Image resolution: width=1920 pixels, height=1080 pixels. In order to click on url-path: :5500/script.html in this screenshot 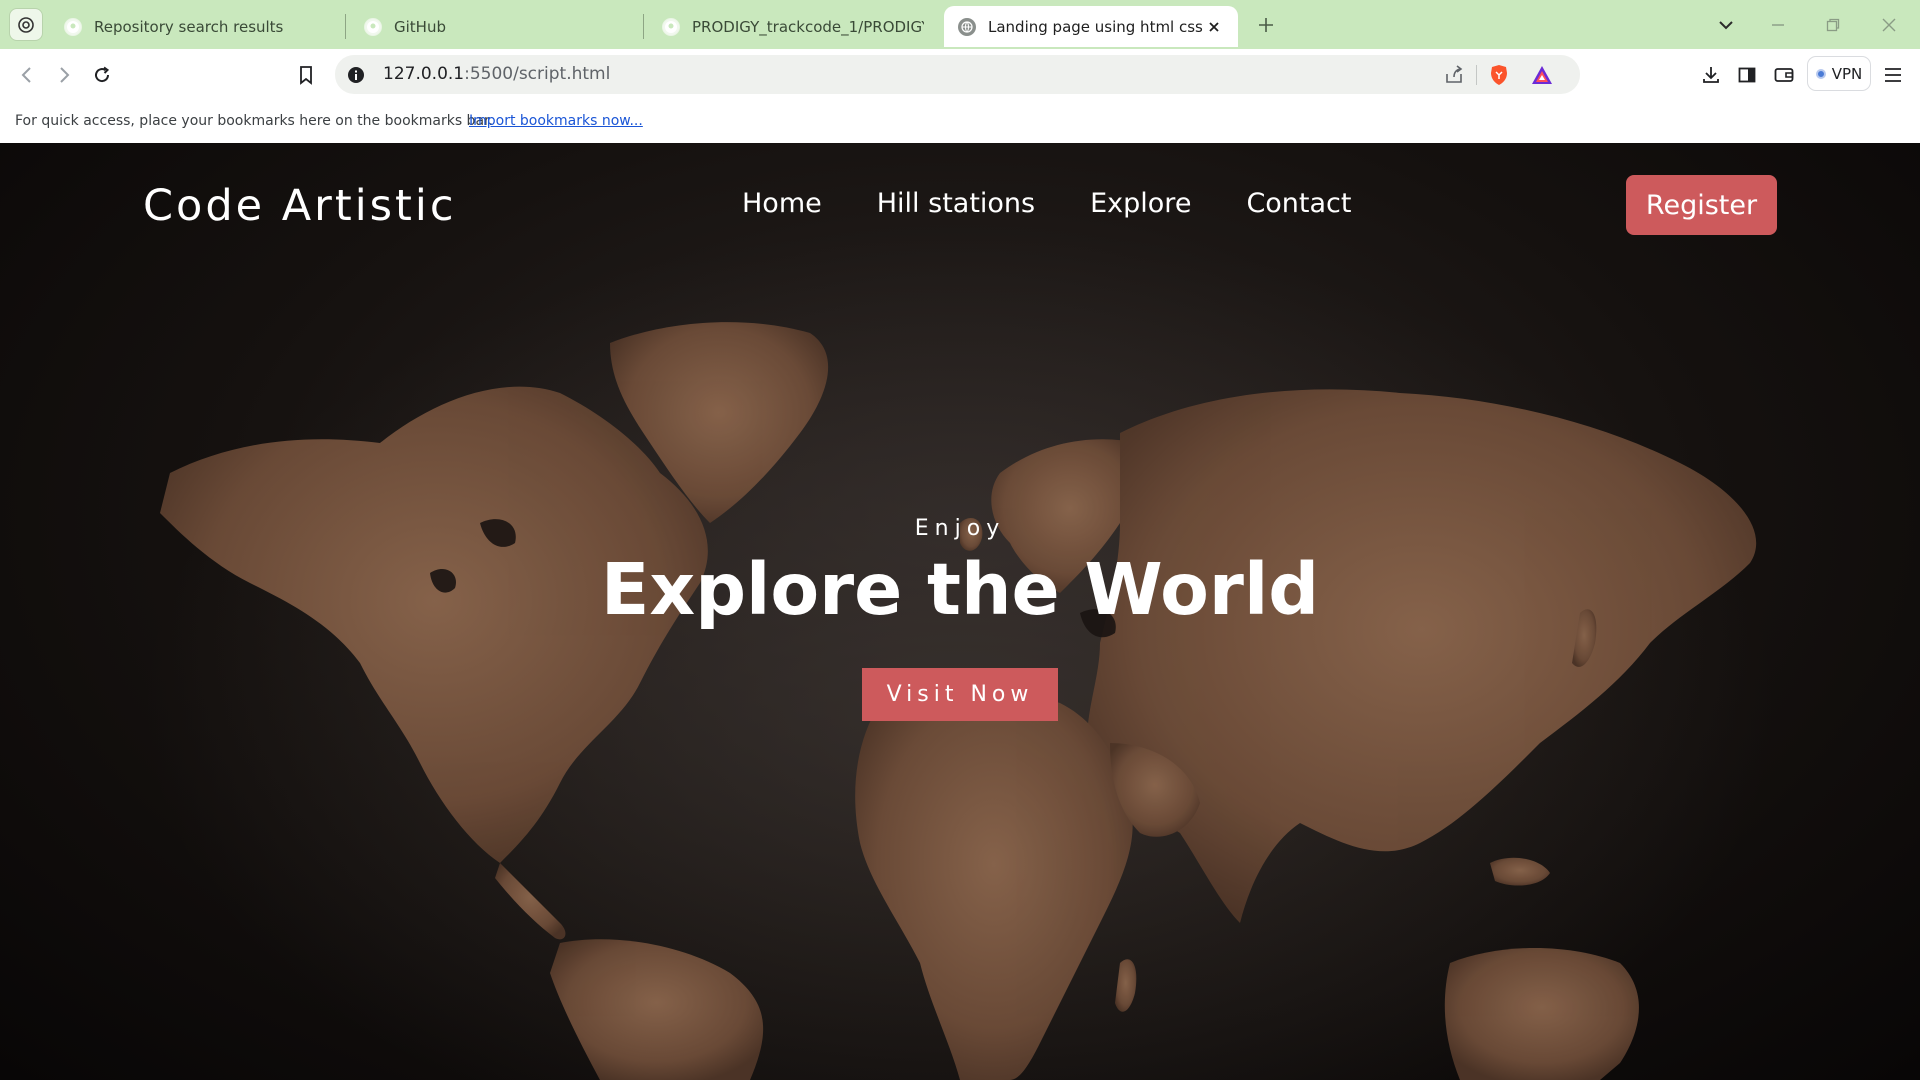, I will do `click(537, 74)`.